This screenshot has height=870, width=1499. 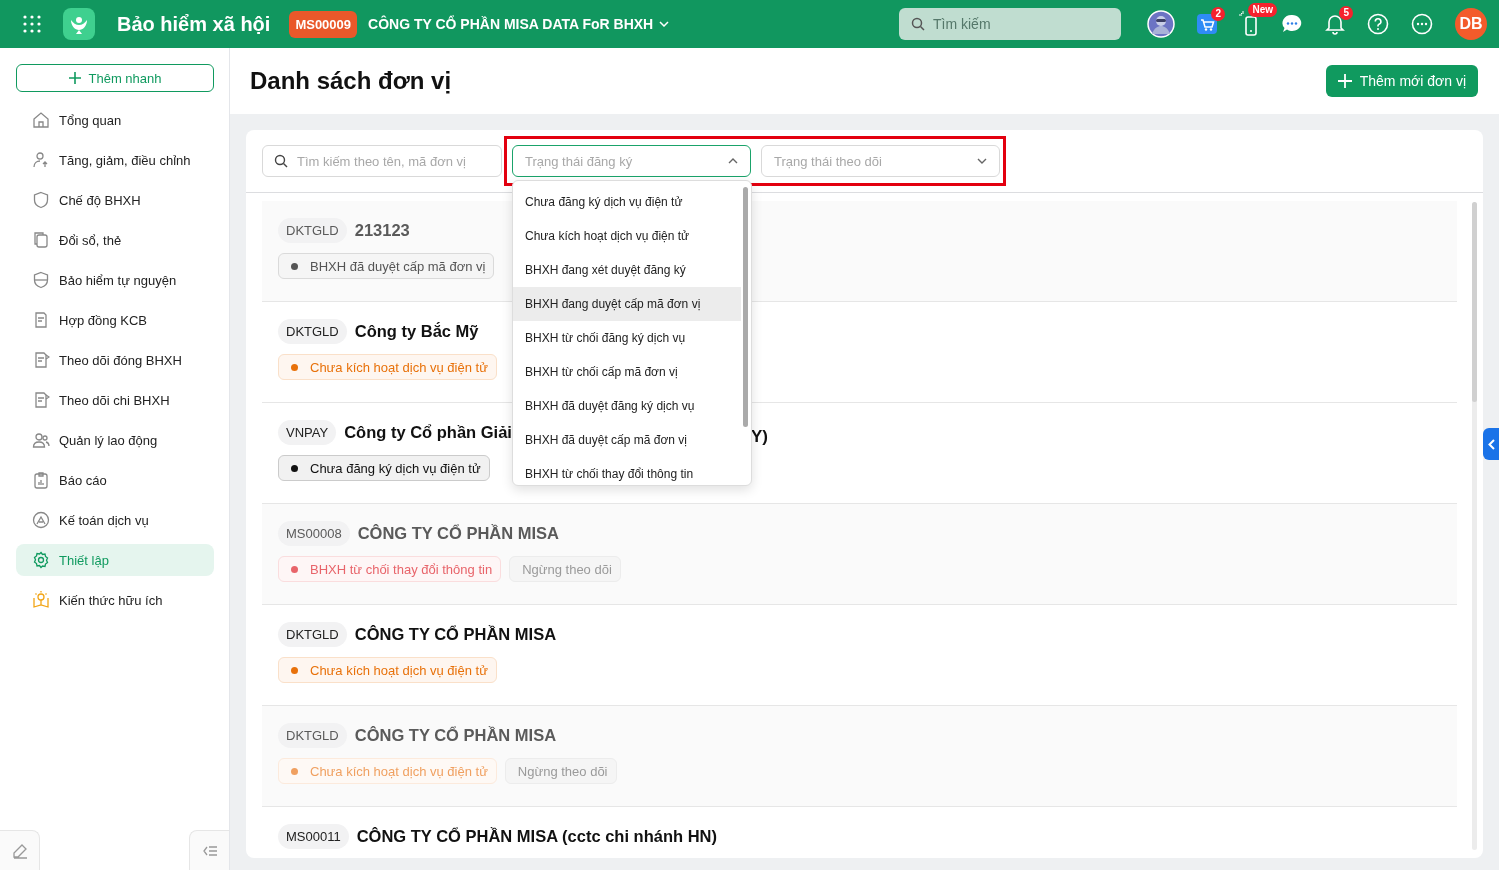 What do you see at coordinates (307, 432) in the screenshot?
I see `unit-code: VNPAY` at bounding box center [307, 432].